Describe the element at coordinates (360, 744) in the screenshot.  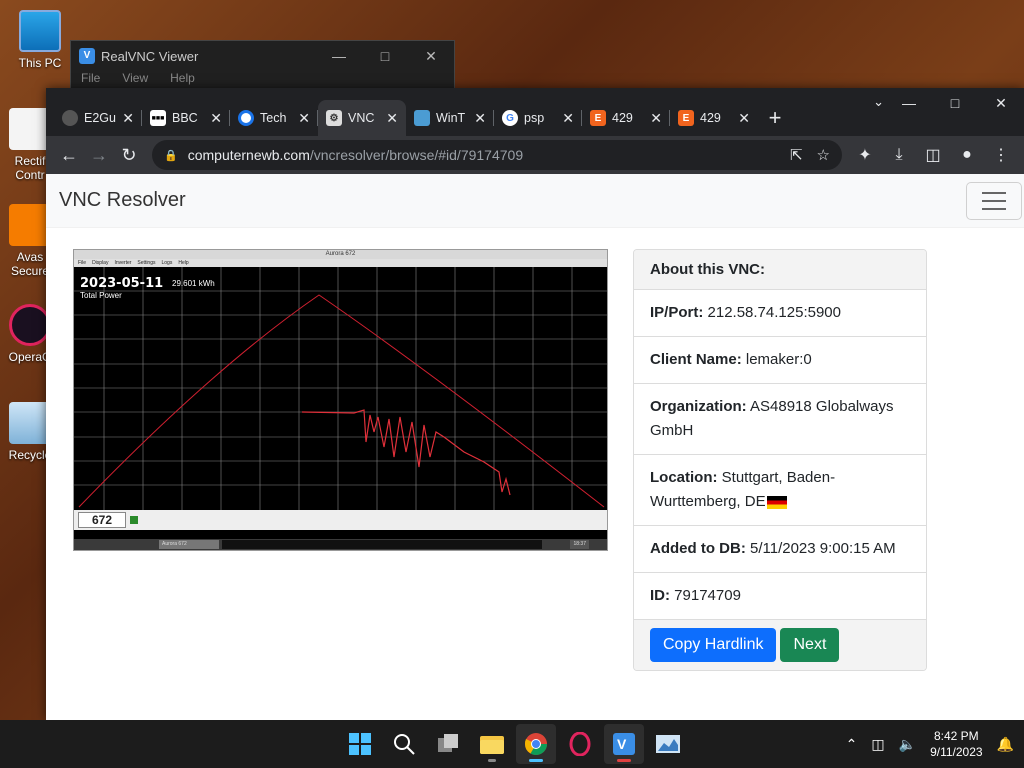
I see `start-button` at that location.